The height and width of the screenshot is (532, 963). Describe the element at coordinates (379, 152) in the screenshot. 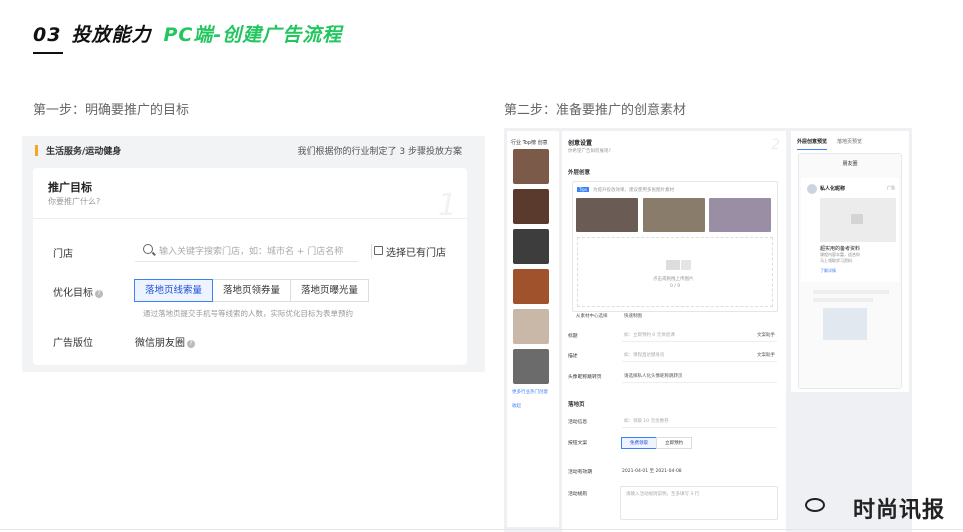

I see `plan-tip: 我们根据你的行业制定了 3 步骤投放方案` at that location.